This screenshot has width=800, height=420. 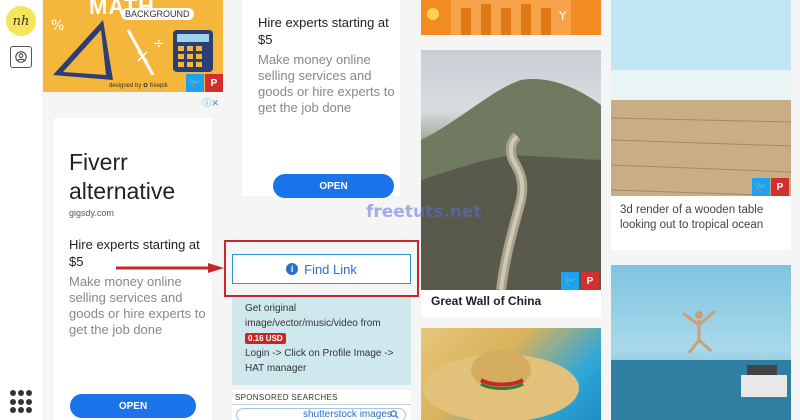 I want to click on user-circle-icon, so click(x=21, y=57).